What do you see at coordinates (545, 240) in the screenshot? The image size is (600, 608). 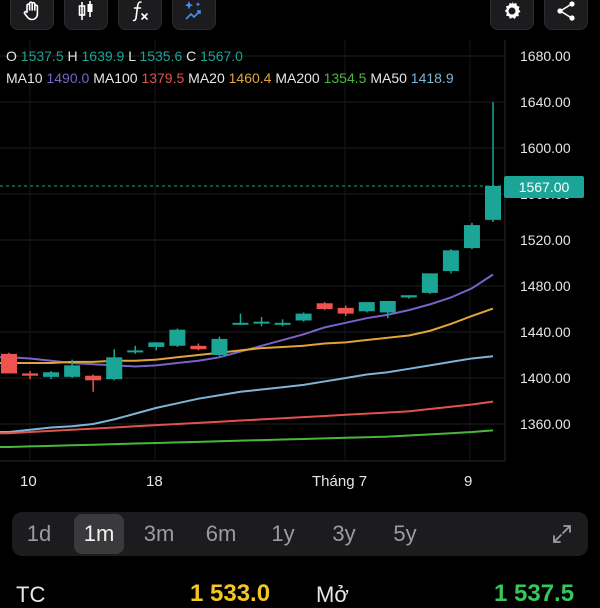 I see `y-tick-label: 1520.00` at bounding box center [545, 240].